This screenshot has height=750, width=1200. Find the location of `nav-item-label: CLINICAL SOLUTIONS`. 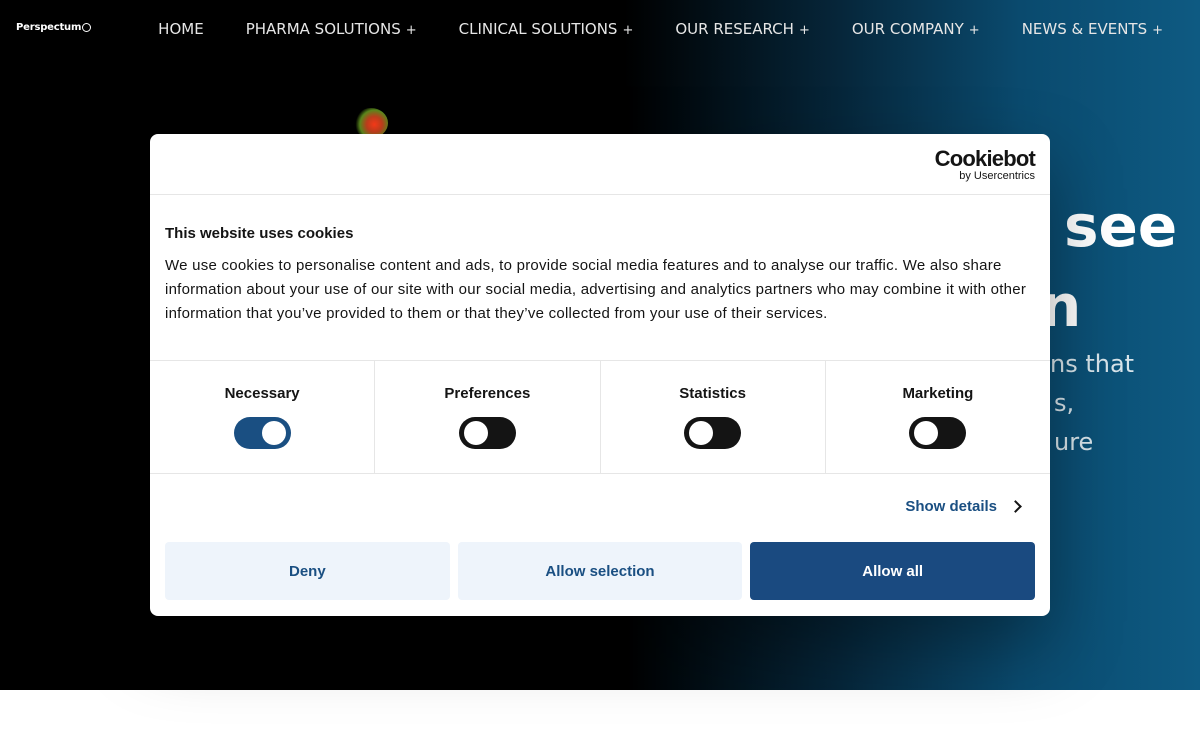

nav-item-label: CLINICAL SOLUTIONS is located at coordinates (538, 29).